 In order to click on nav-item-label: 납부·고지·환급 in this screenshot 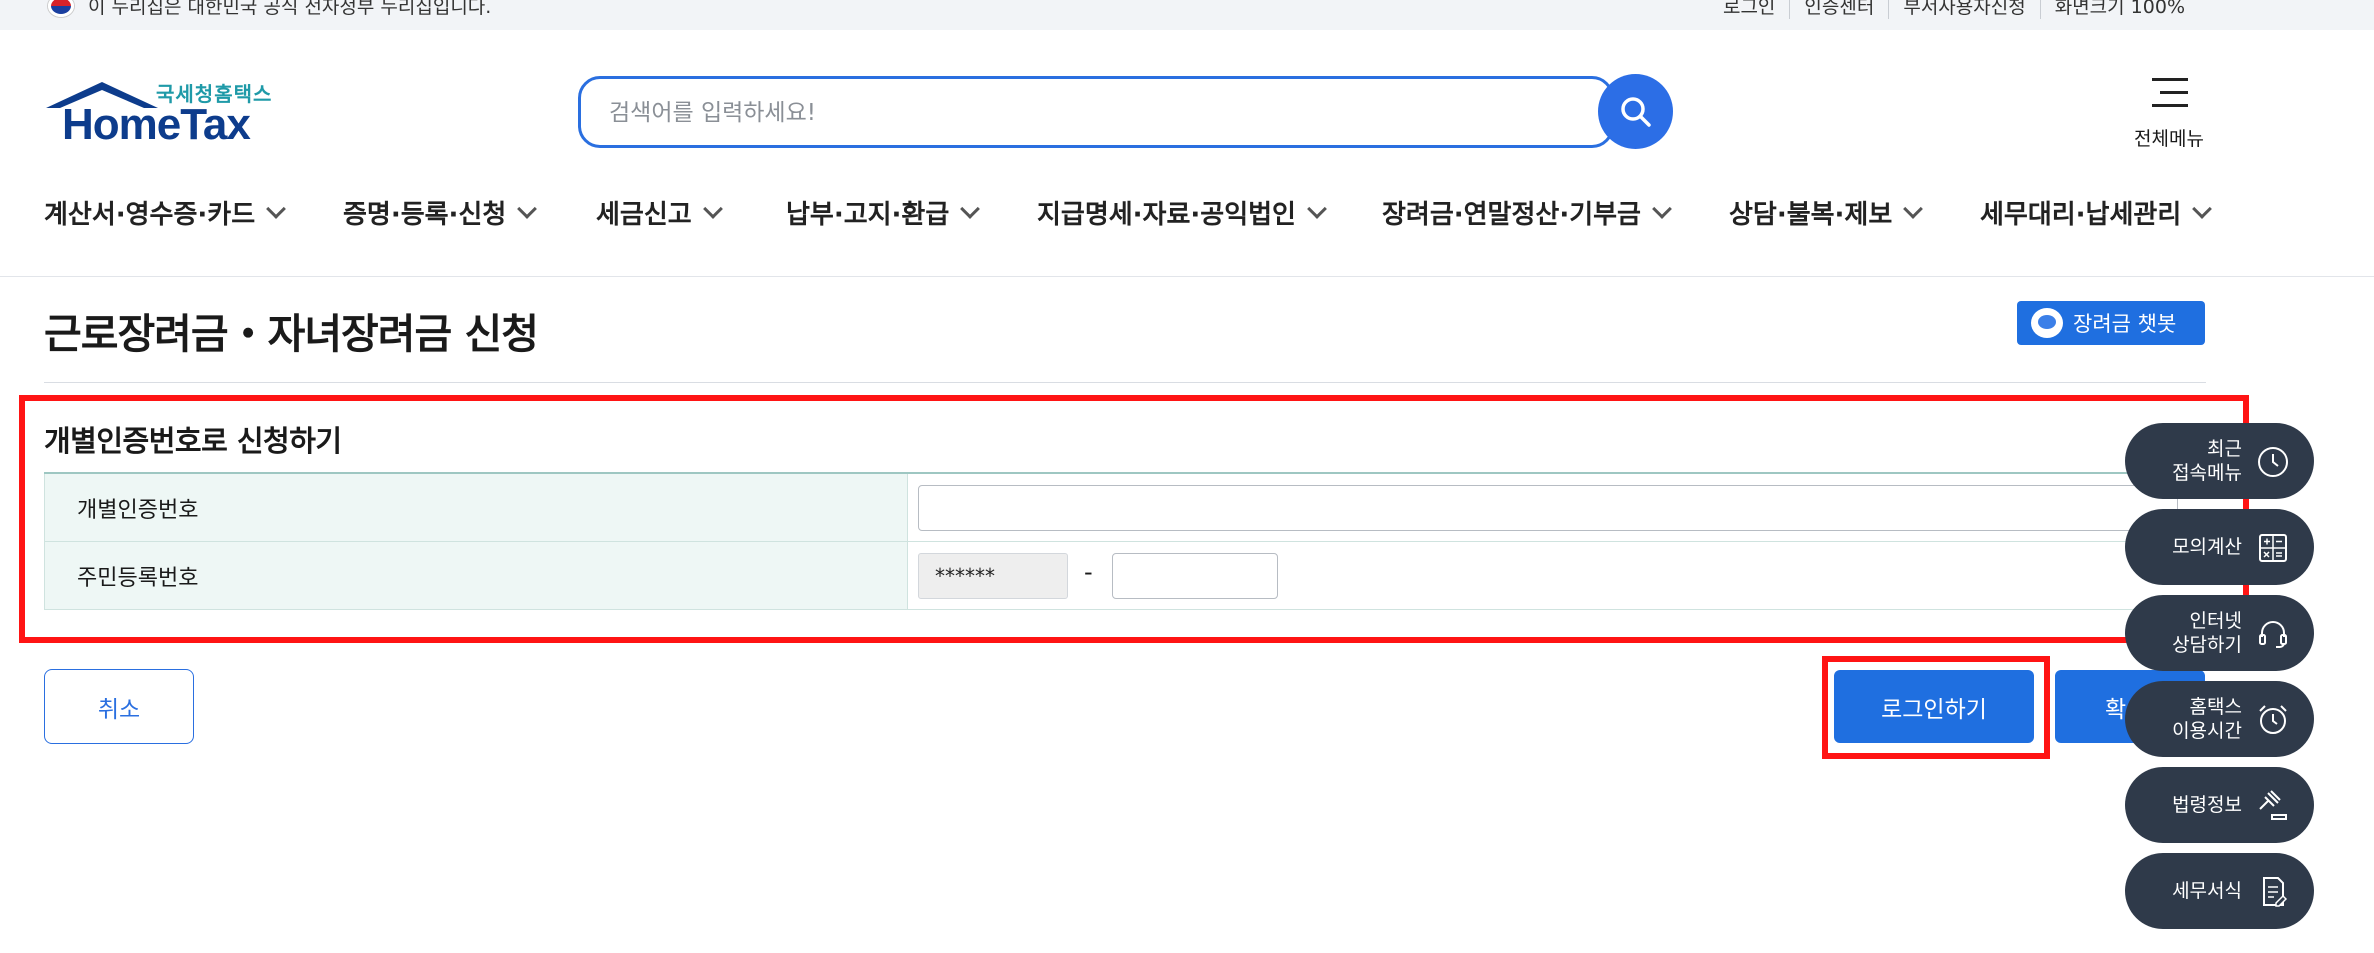, I will do `click(868, 215)`.